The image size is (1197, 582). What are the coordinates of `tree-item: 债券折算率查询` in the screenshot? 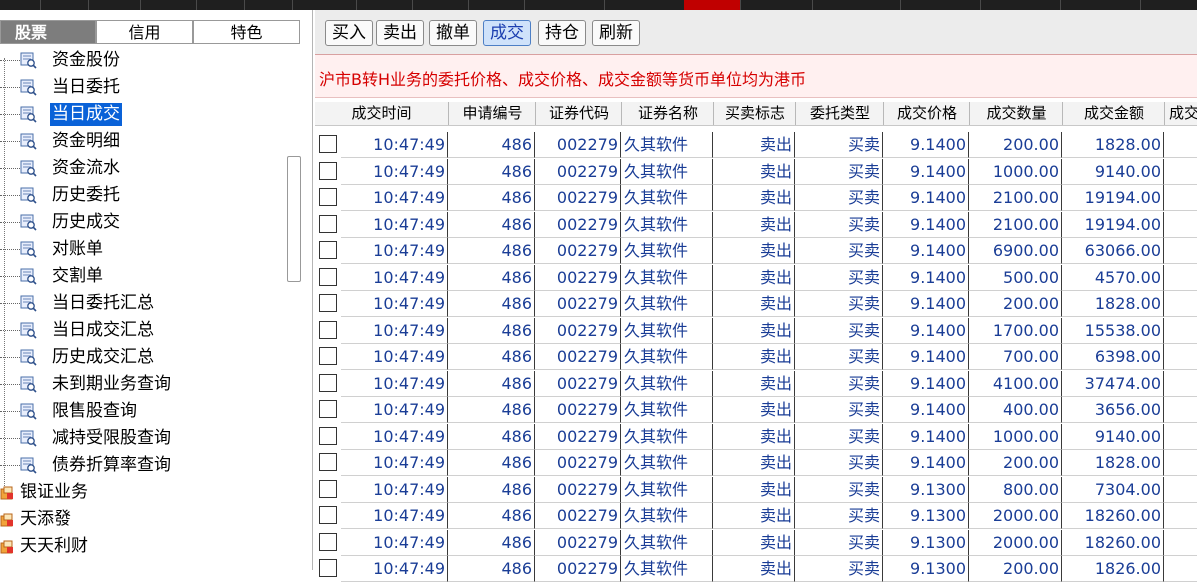 It's located at (150, 466).